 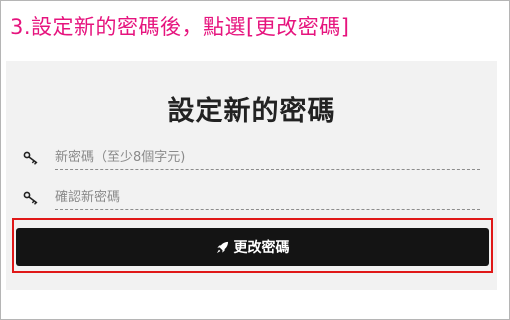 I want to click on new-password-field, so click(x=251, y=158).